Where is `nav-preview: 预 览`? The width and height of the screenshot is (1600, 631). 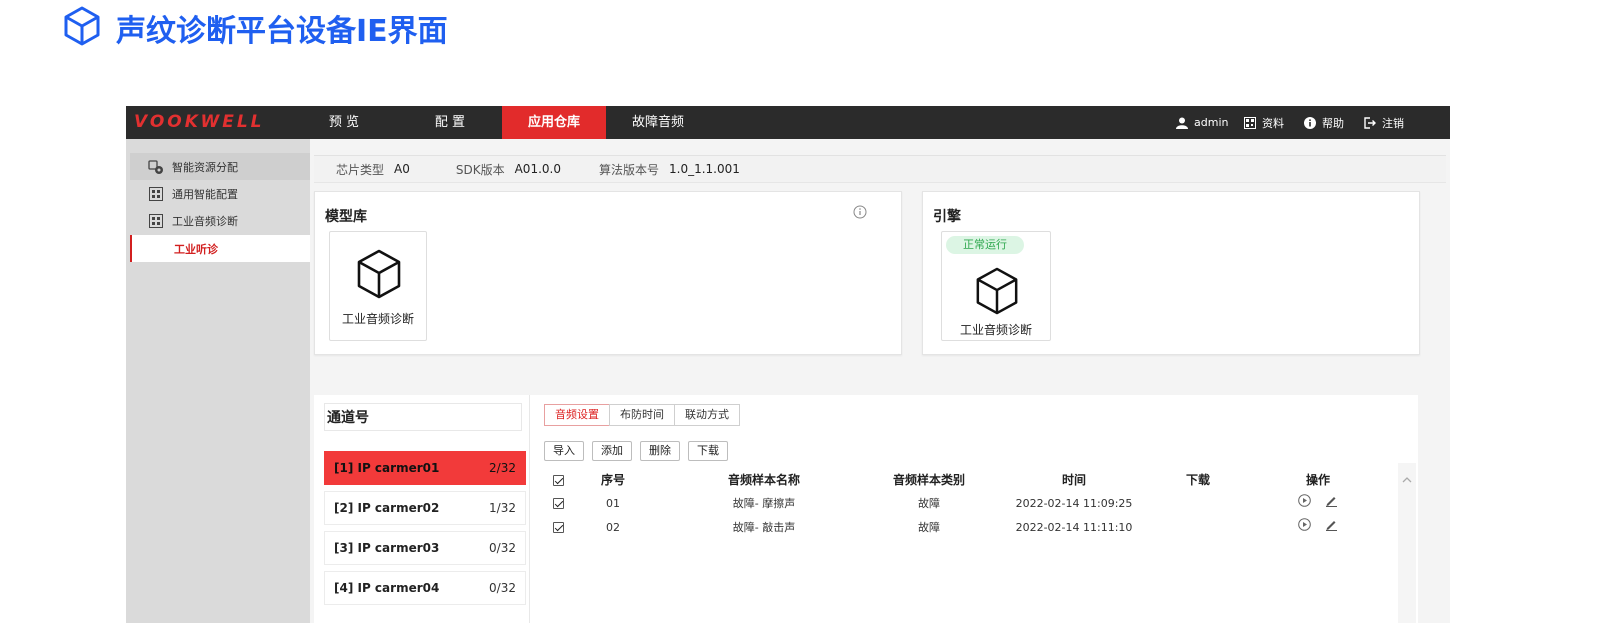 nav-preview: 预 览 is located at coordinates (344, 122).